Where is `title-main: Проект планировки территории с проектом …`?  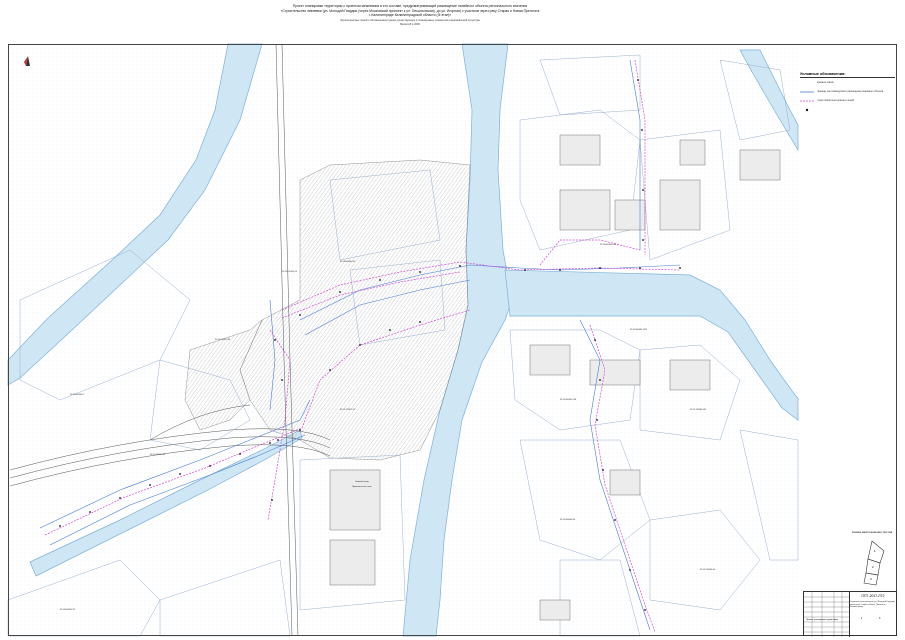 title-main: Проект планировки территории с проектом … is located at coordinates (410, 11).